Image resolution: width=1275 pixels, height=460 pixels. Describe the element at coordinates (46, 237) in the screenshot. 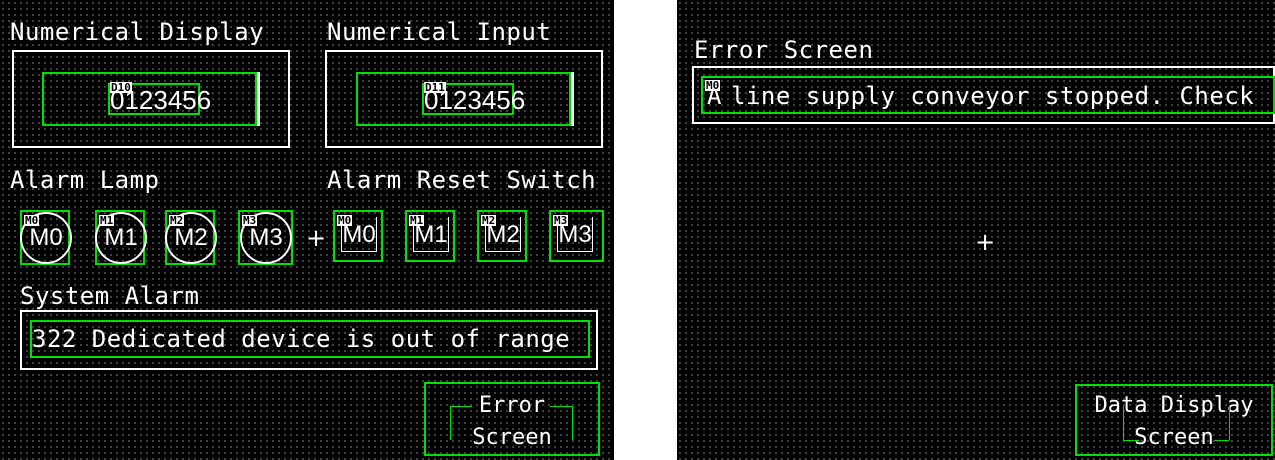

I see `alarm-lamp-m0: M0 M0` at that location.